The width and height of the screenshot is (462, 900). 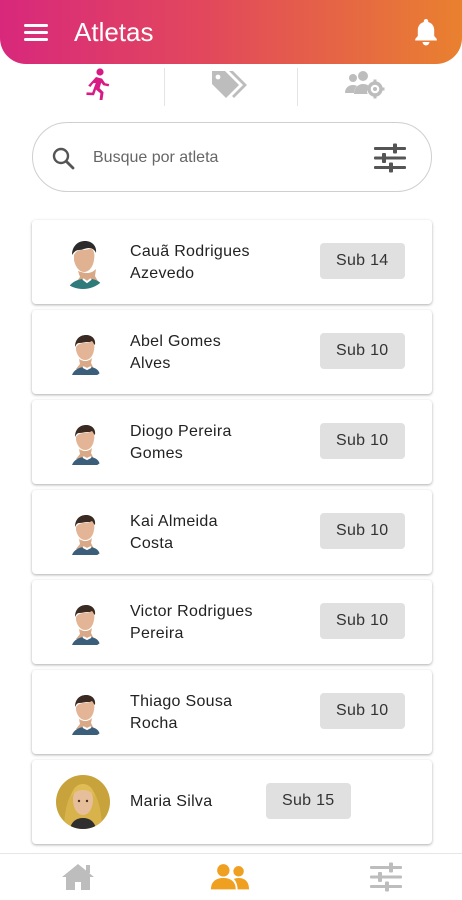 I want to click on athlete-name: Kai Almeida Costa, so click(x=174, y=532).